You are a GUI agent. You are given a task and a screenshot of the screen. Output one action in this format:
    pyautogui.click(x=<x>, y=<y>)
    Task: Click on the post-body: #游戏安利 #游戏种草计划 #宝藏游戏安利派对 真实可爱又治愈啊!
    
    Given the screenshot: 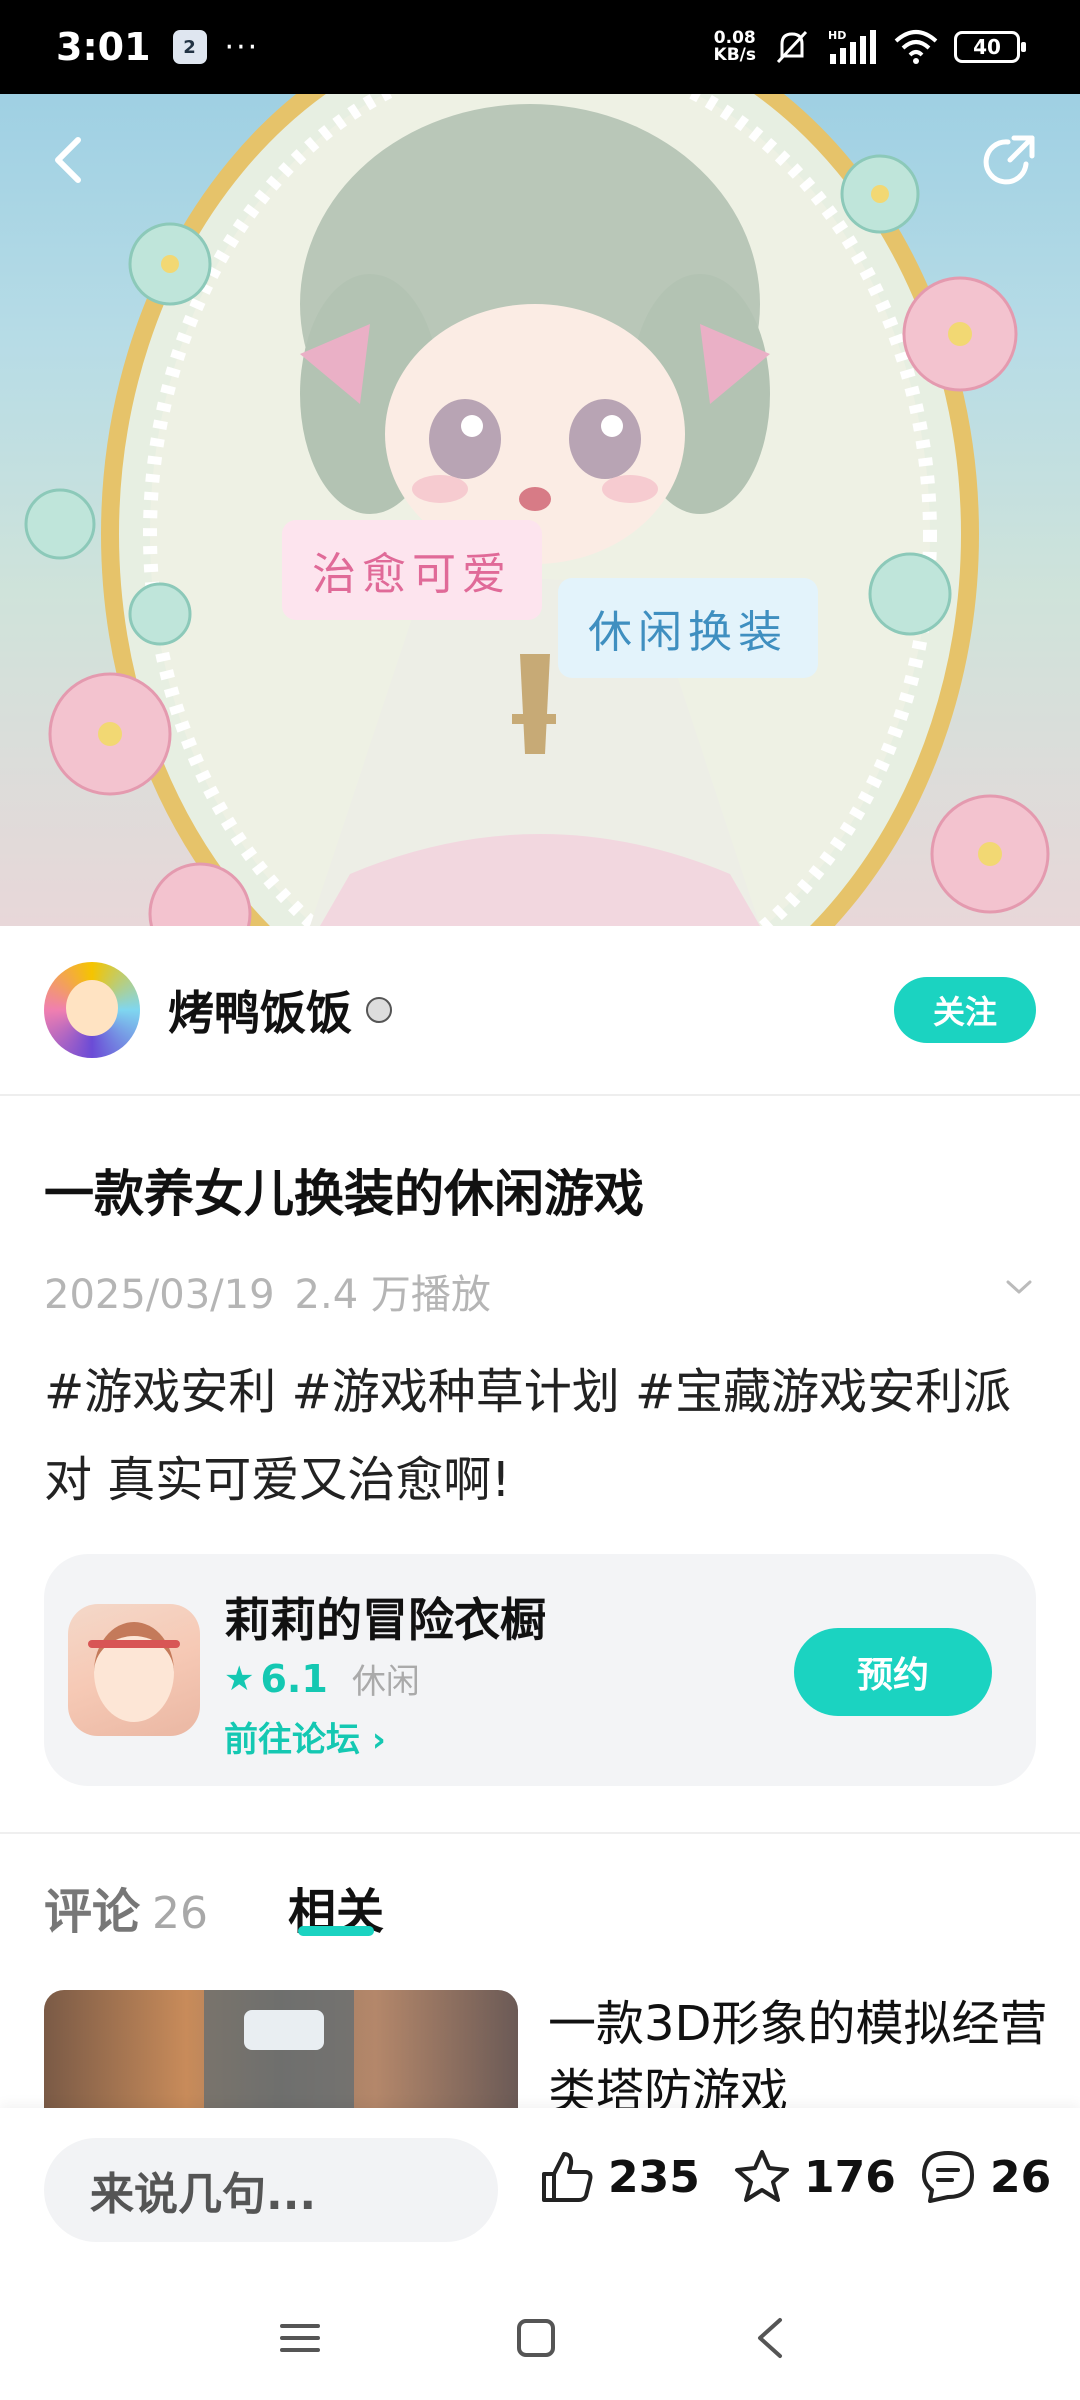 What is the action you would take?
    pyautogui.click(x=528, y=1436)
    